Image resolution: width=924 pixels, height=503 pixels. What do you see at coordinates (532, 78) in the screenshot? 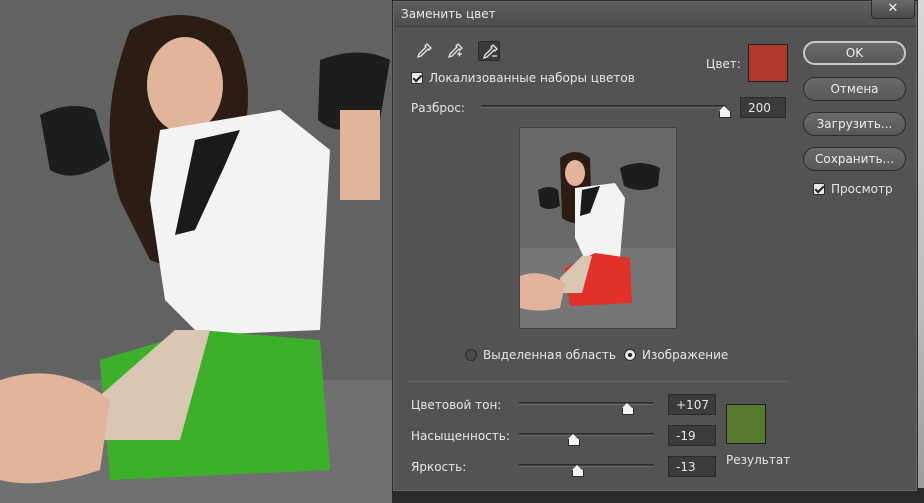
I see `localized-clusters-label: Локализованные наборы цветов` at bounding box center [532, 78].